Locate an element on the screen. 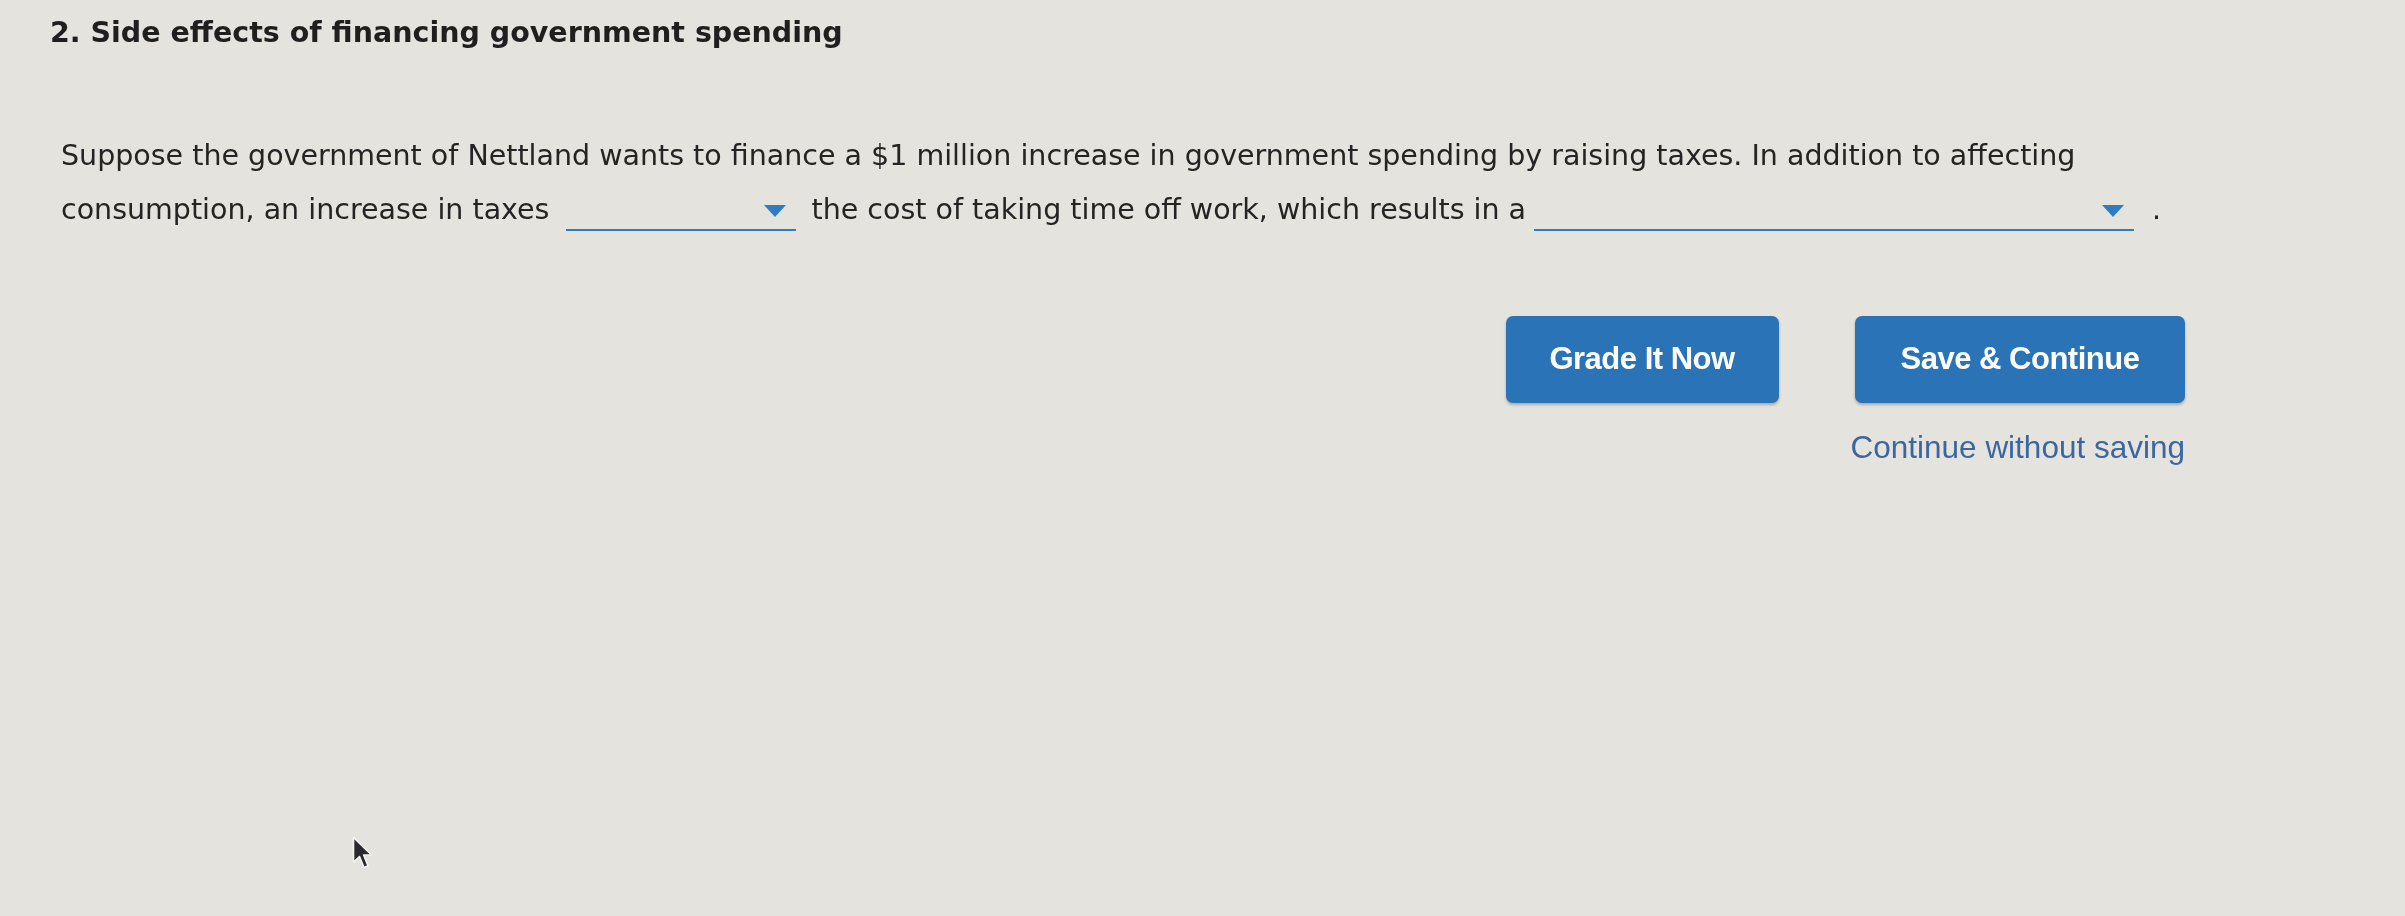  question-title: 2. Side effects of financing government spending is located at coordinates (446, 33).